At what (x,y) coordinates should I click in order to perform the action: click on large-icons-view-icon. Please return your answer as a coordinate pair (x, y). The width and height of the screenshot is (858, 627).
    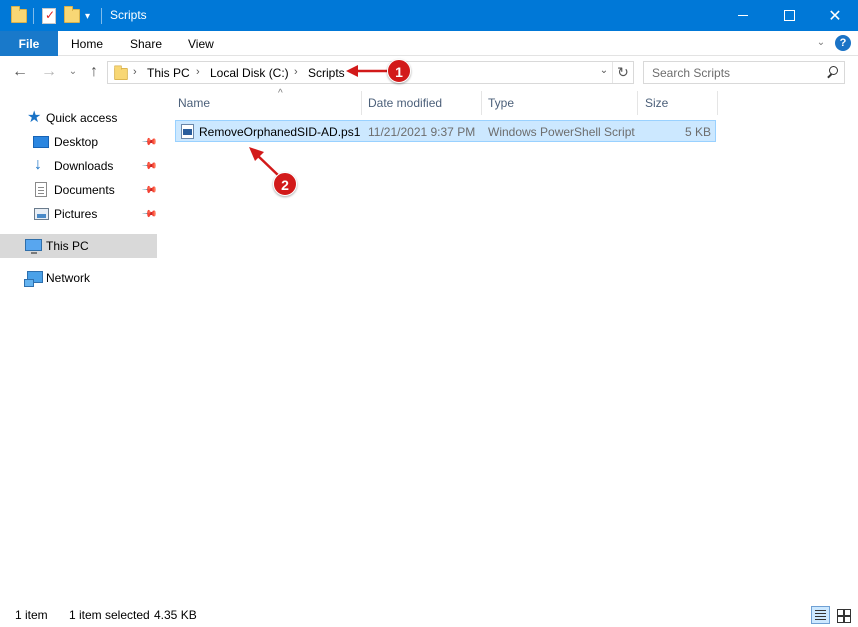
    Looking at the image, I should click on (843, 615).